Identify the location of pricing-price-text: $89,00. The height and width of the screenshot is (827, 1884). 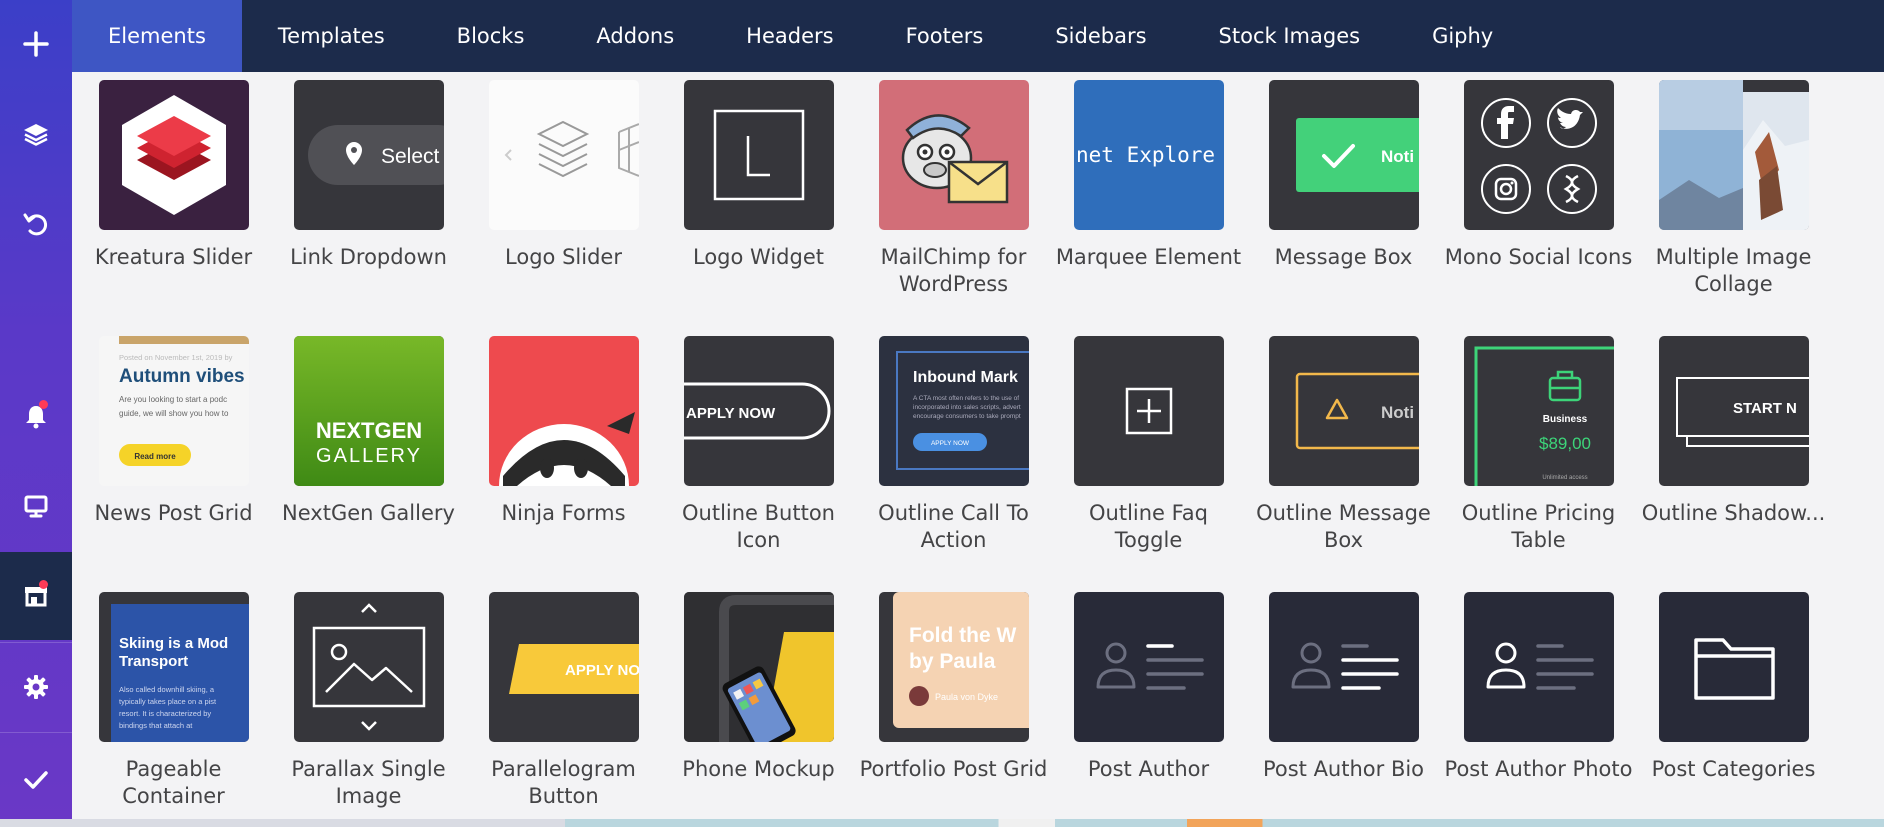
(1565, 443).